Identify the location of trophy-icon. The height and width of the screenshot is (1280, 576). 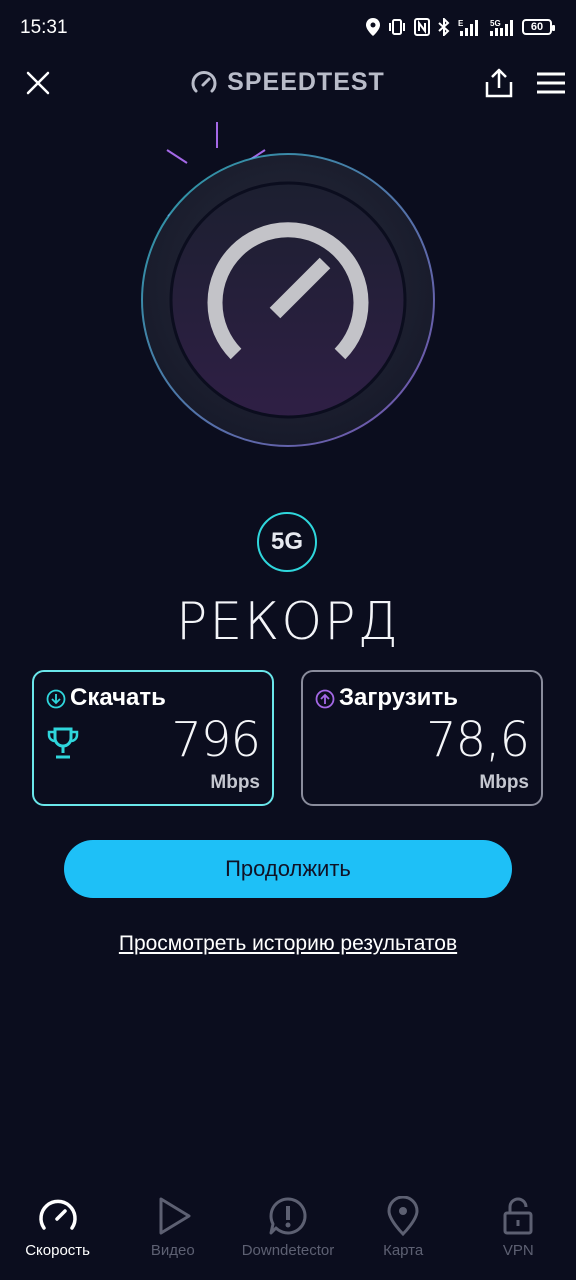
(63, 743).